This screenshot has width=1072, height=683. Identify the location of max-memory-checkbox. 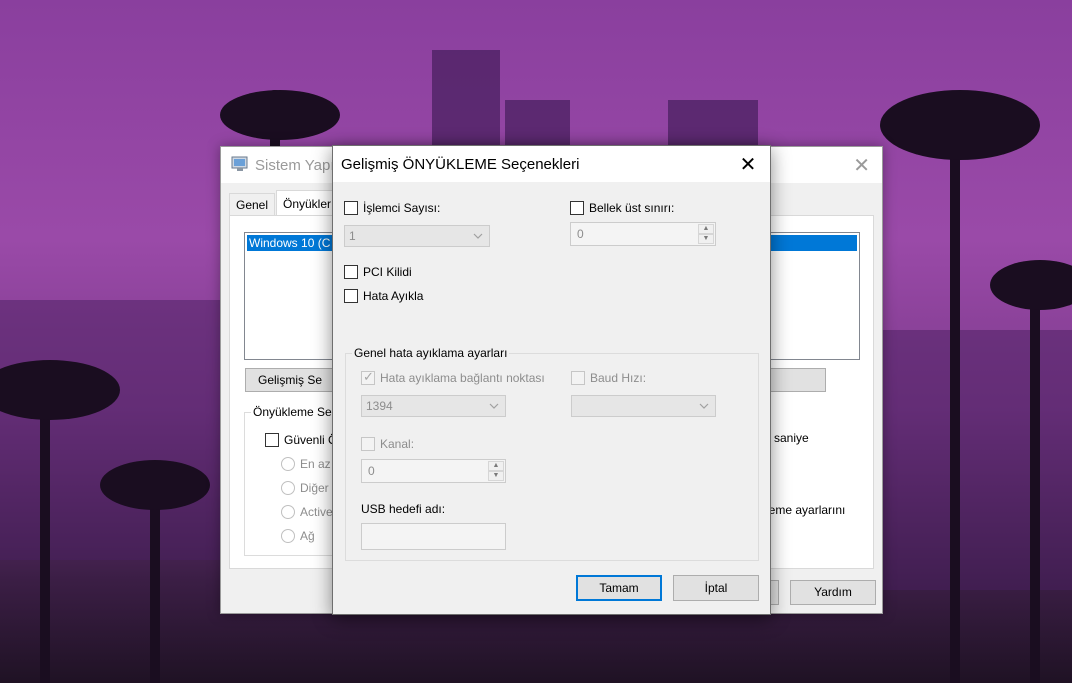
(577, 208).